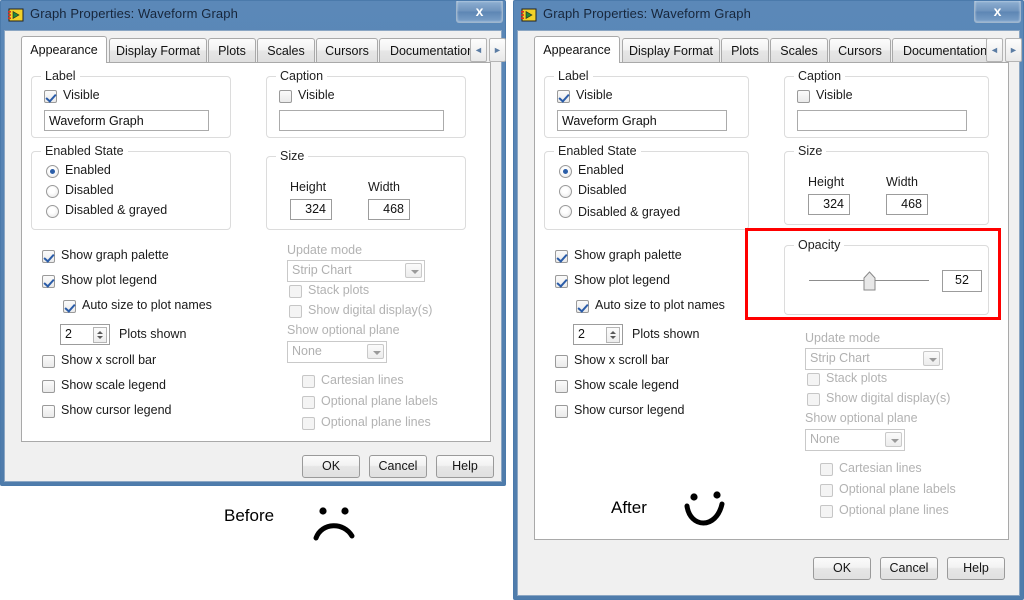  Describe the element at coordinates (622, 280) in the screenshot. I see `show-plot-legend-label: Show plot legend` at that location.